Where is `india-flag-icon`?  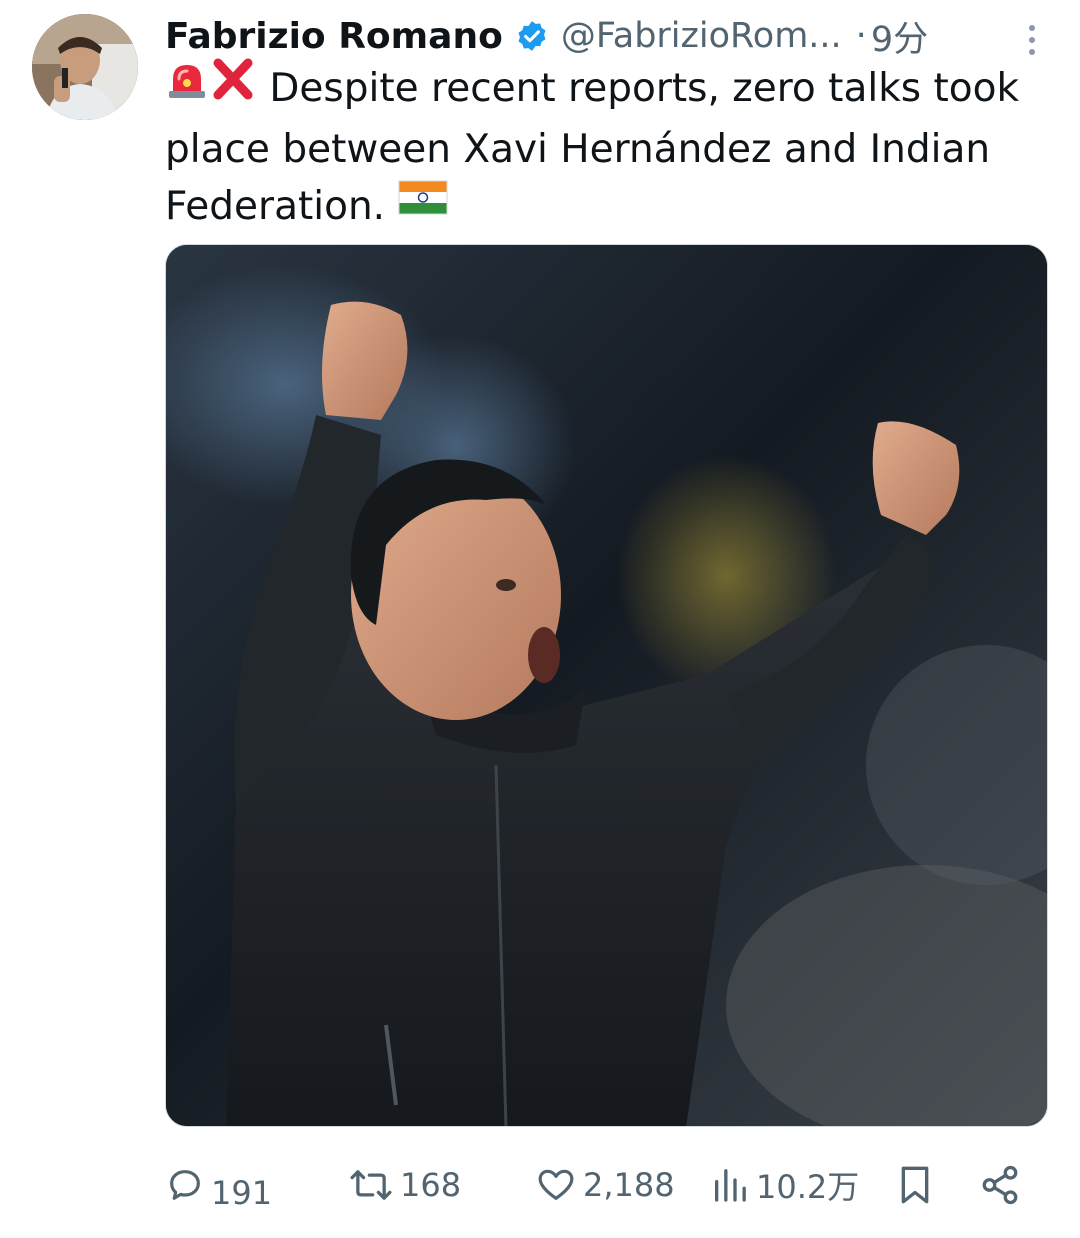
india-flag-icon is located at coordinates (423, 204).